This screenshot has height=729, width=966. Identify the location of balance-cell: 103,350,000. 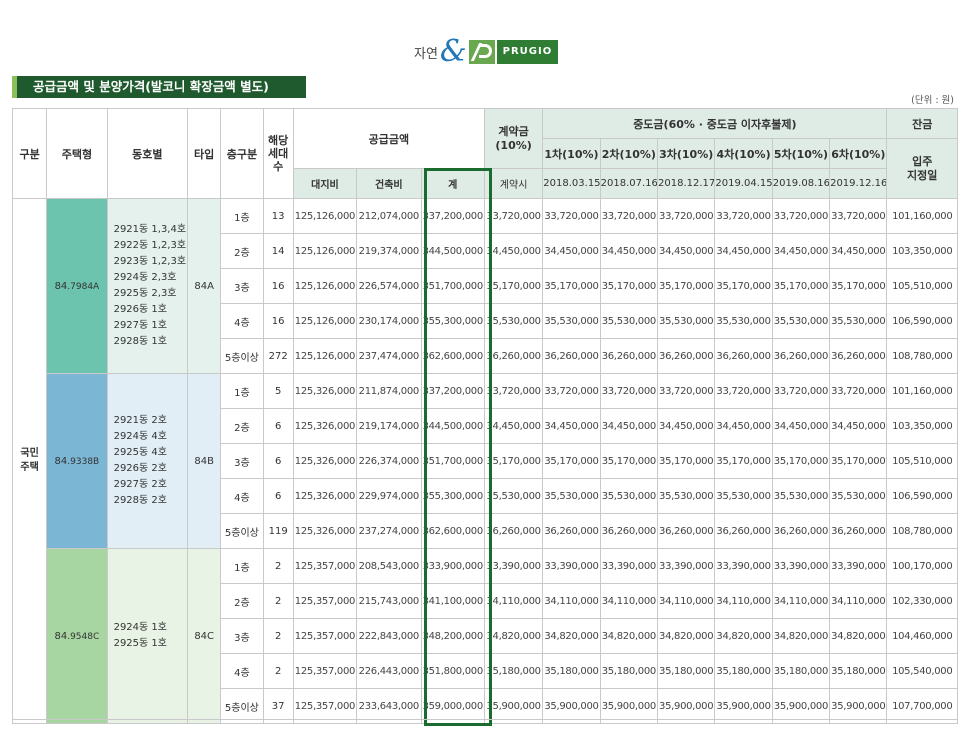
(922, 251).